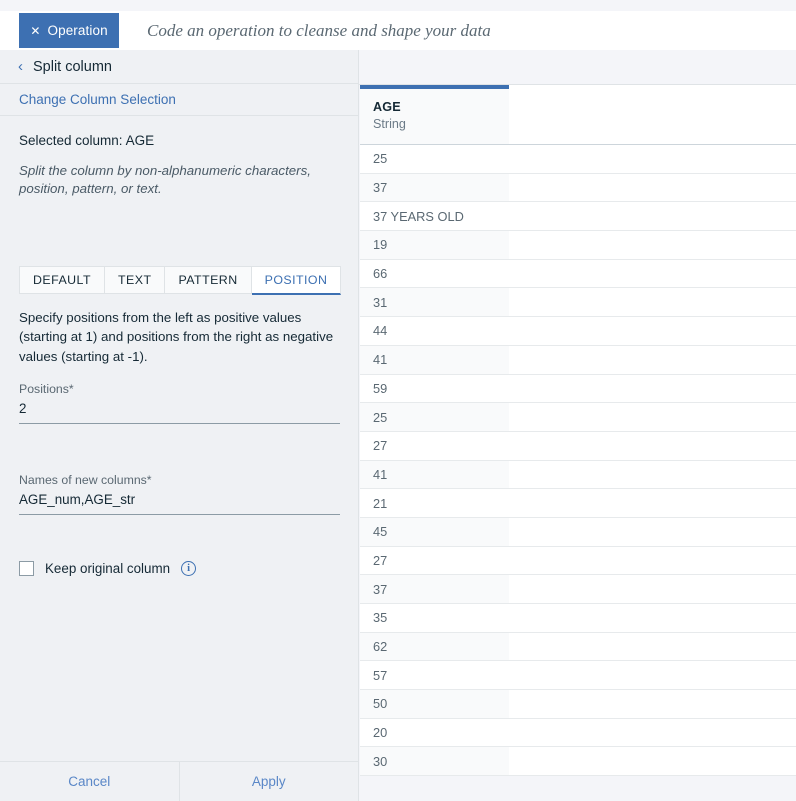  What do you see at coordinates (577, 67) in the screenshot?
I see `table-toolbar` at bounding box center [577, 67].